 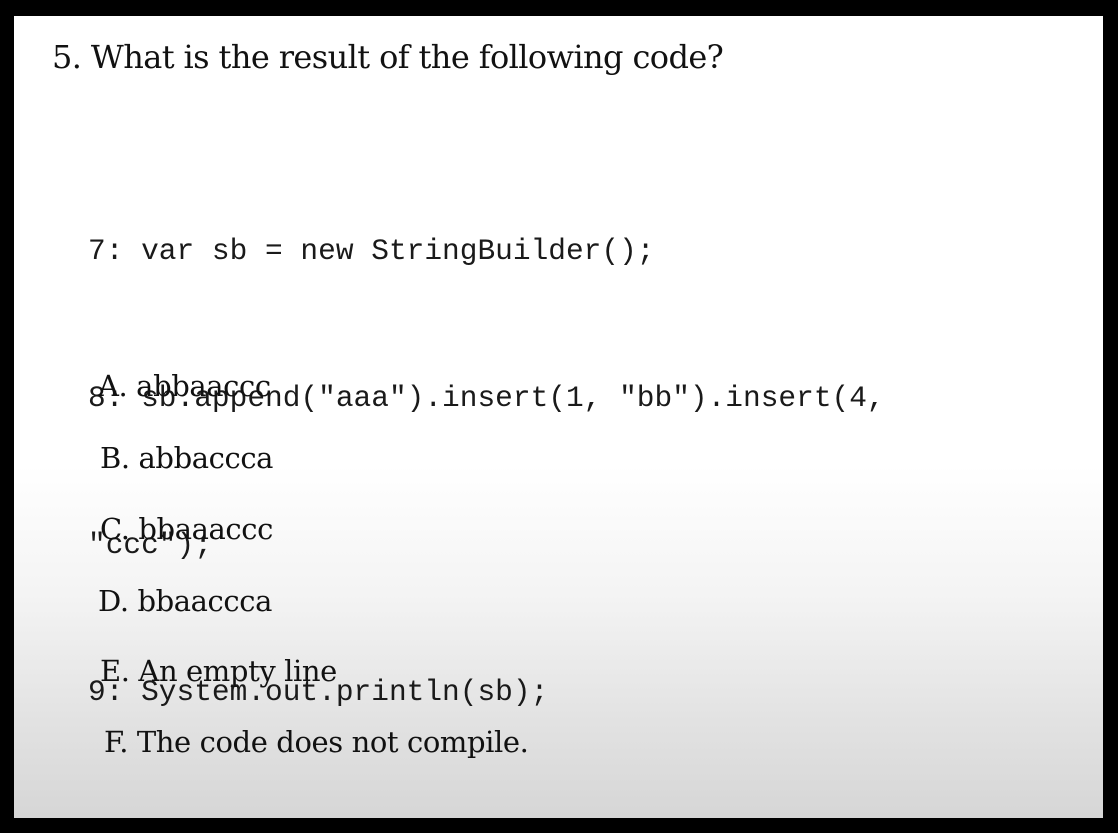 What do you see at coordinates (67, 57) in the screenshot?
I see `question-number: 5.` at bounding box center [67, 57].